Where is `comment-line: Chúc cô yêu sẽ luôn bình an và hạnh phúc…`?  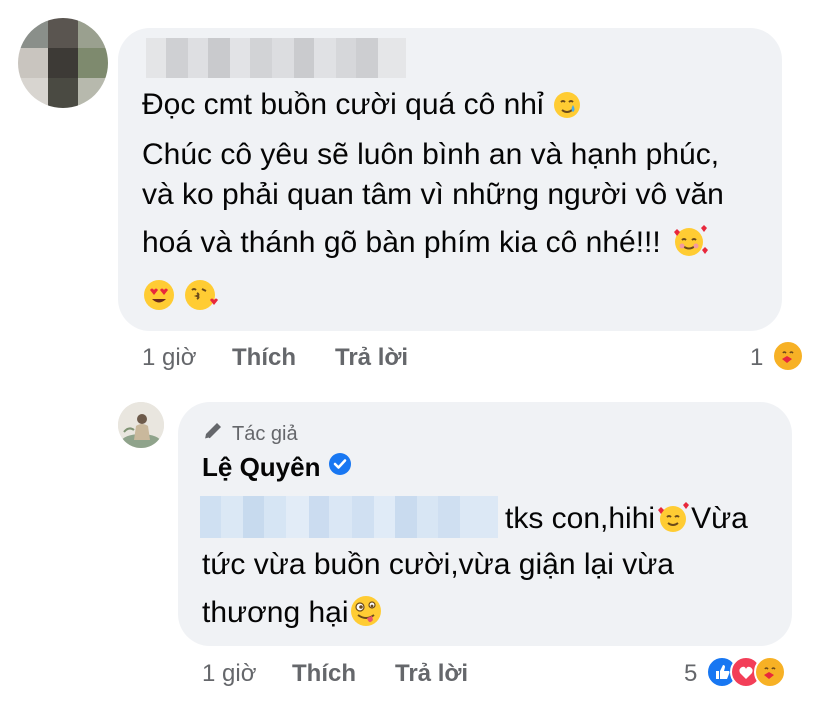 comment-line: Chúc cô yêu sẽ luôn bình an và hạnh phúc… is located at coordinates (431, 154).